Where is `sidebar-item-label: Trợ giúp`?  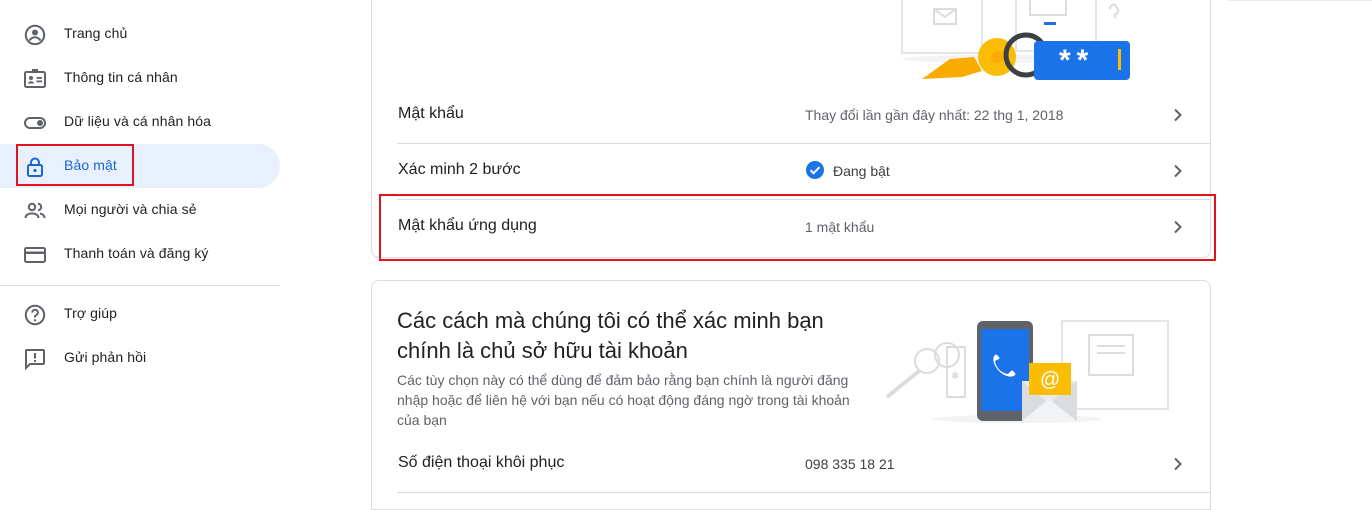 sidebar-item-label: Trợ giúp is located at coordinates (91, 313).